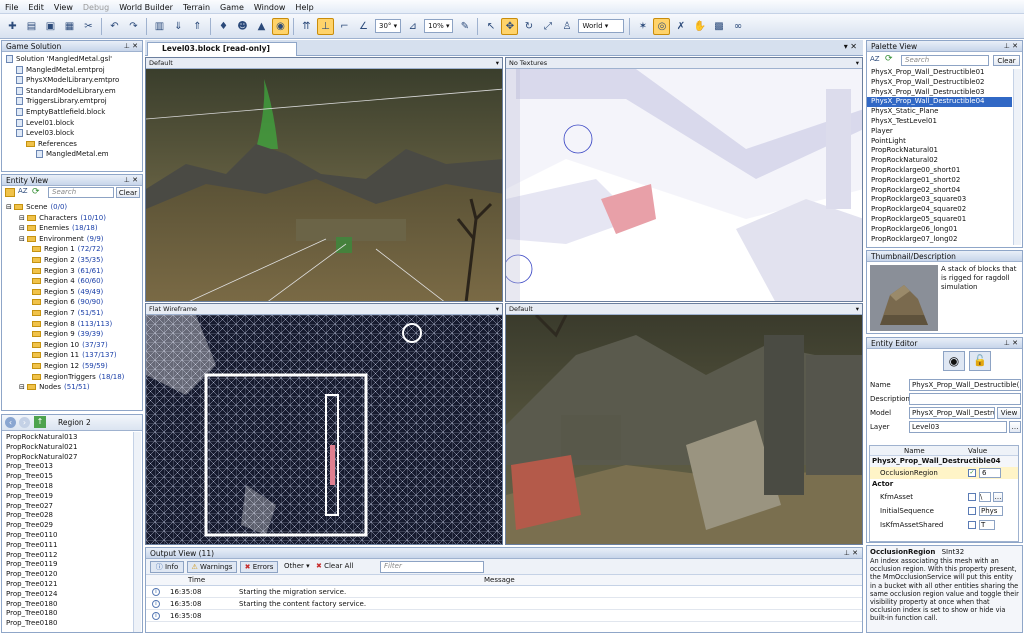 Image resolution: width=1024 pixels, height=633 pixels. Describe the element at coordinates (74, 292) in the screenshot. I see `entity-tree-item: Region 5 (49/49)` at that location.